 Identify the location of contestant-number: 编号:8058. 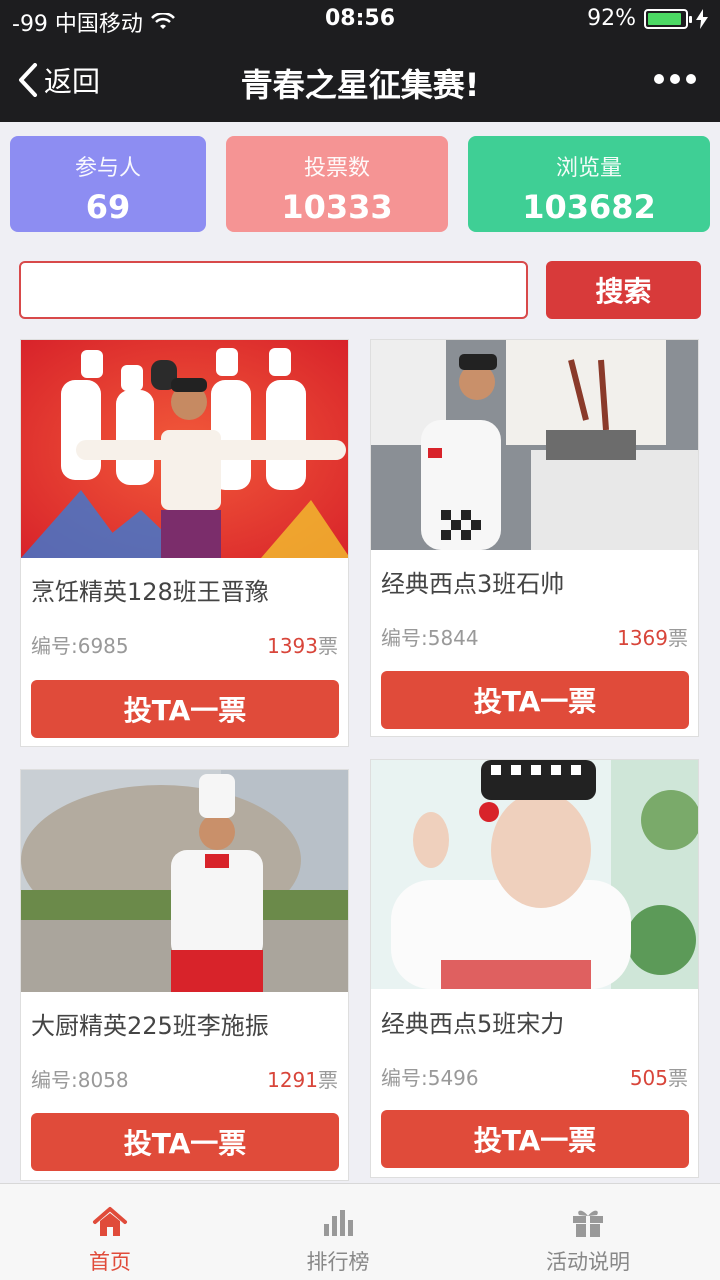
(80, 1080).